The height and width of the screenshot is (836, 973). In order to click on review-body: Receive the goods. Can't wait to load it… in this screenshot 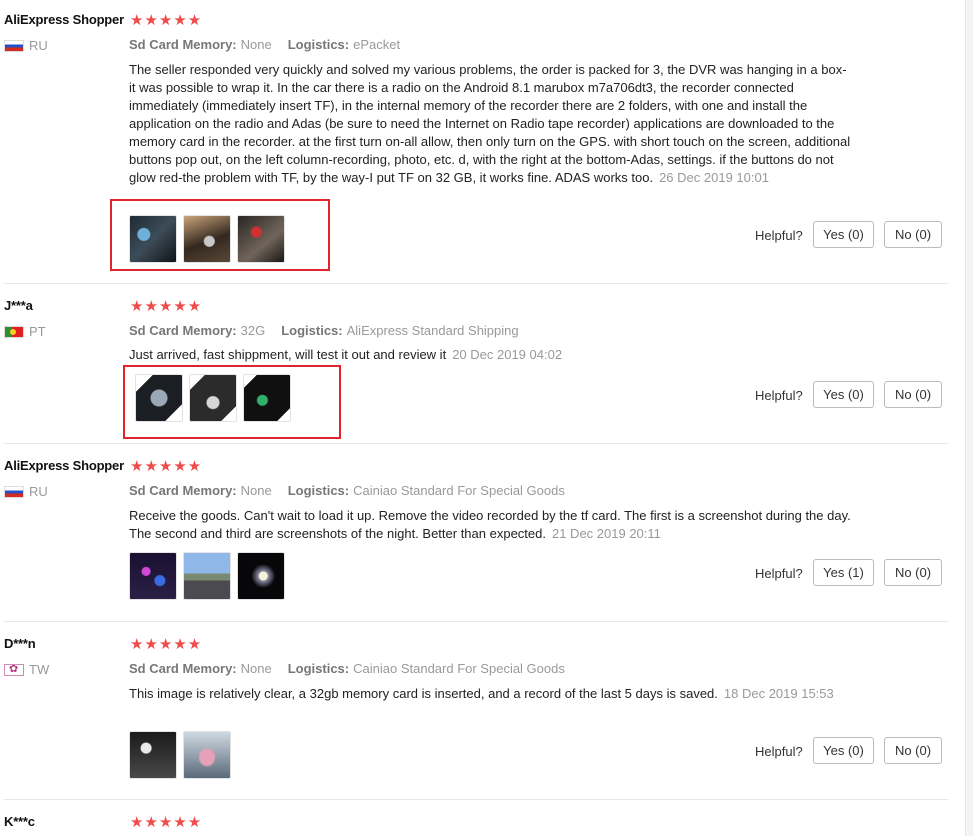, I will do `click(490, 524)`.